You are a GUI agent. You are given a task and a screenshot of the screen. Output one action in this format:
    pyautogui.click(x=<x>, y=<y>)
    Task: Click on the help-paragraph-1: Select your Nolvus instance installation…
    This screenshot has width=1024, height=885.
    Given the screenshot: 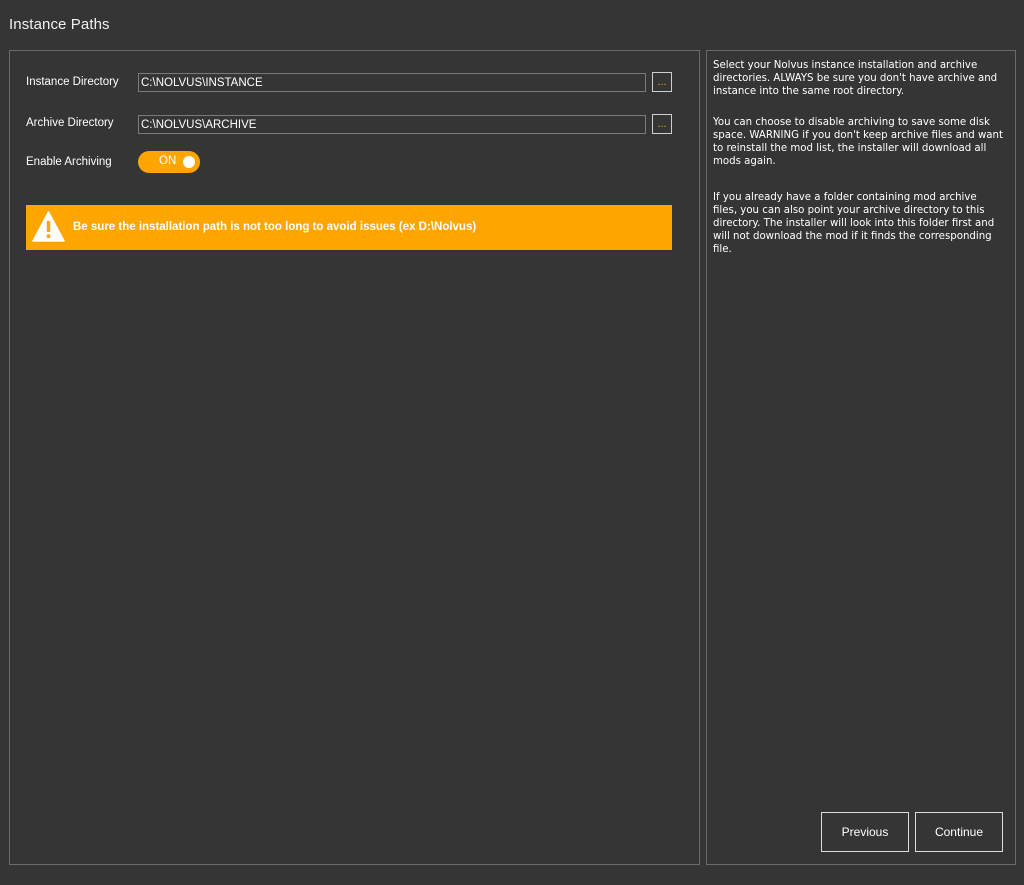 What is the action you would take?
    pyautogui.click(x=855, y=78)
    